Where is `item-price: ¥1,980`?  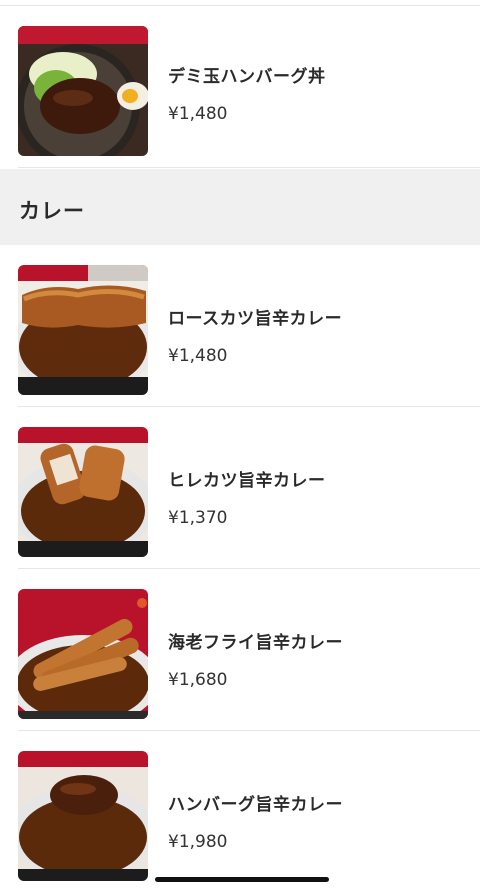 item-price: ¥1,980 is located at coordinates (198, 842).